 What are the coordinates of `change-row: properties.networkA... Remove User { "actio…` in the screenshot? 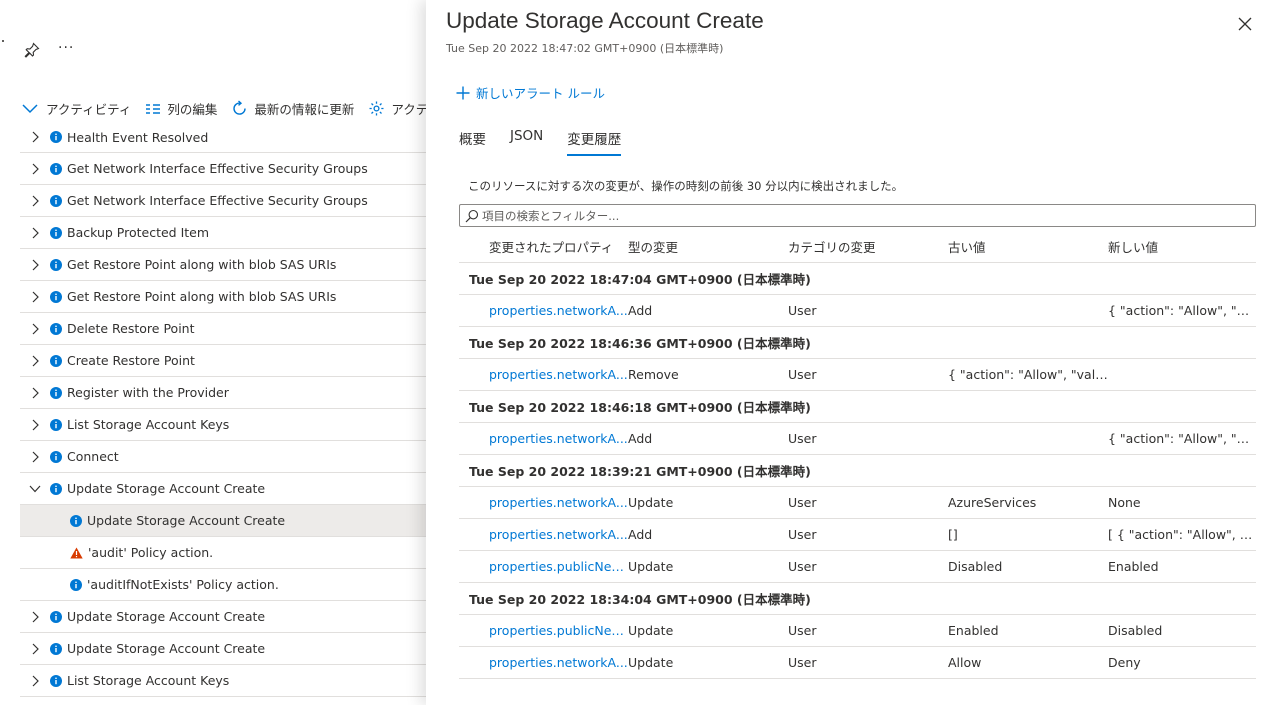 It's located at (857, 375).